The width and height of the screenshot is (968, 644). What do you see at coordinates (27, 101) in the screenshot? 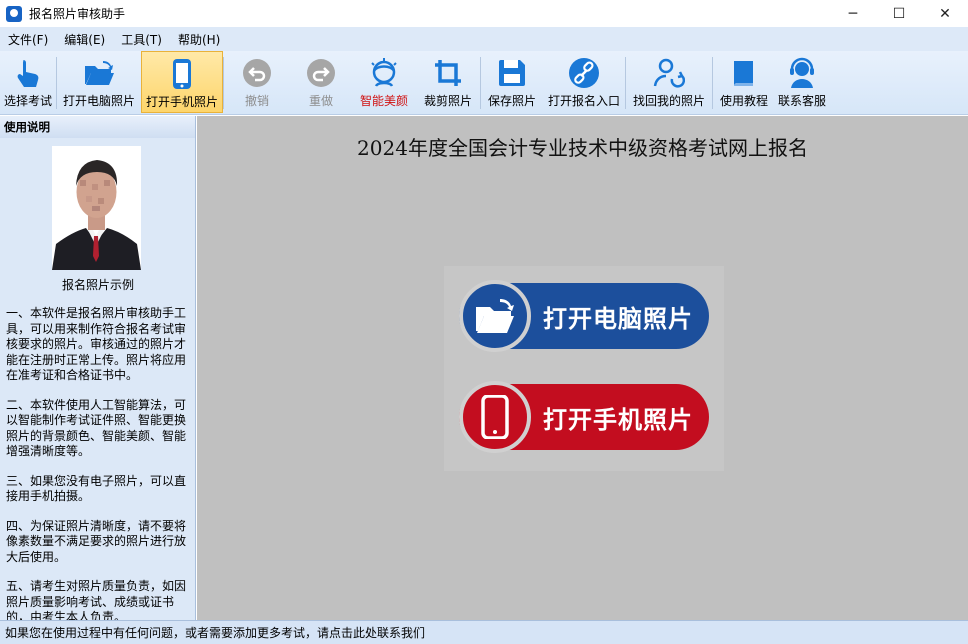
I see `select-exam-label: 选择考试` at bounding box center [27, 101].